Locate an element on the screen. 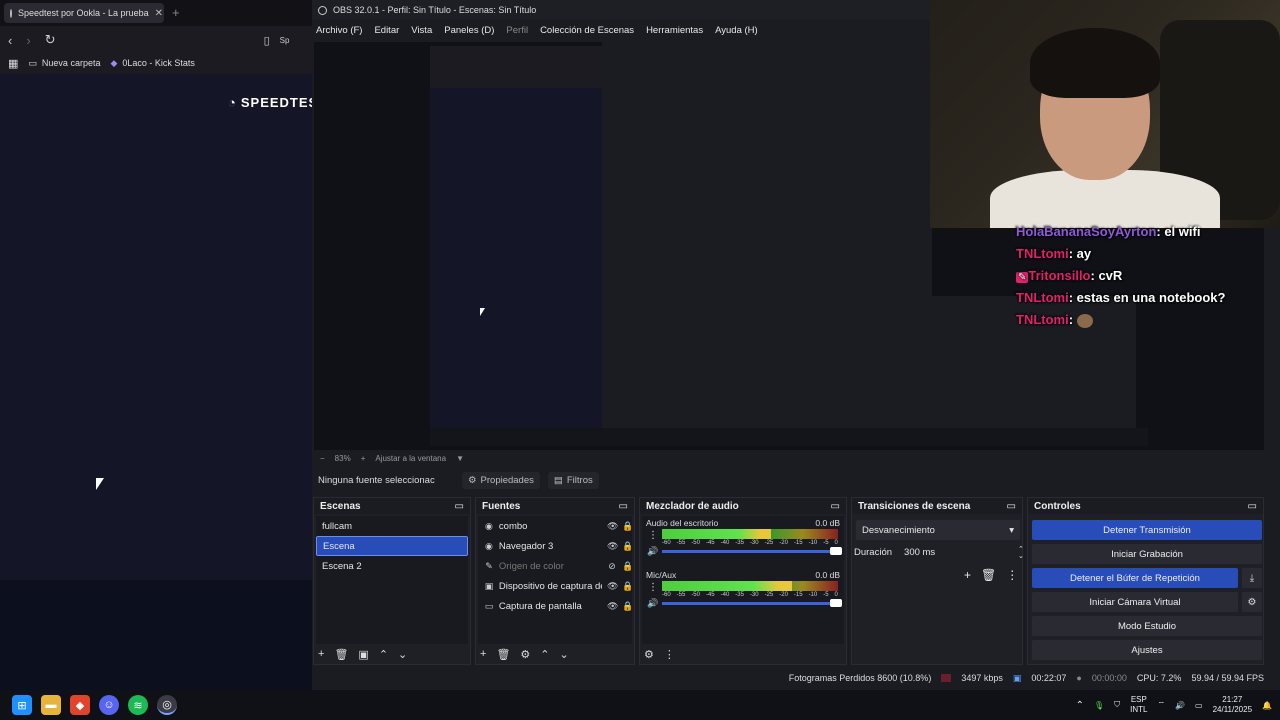  studio-mode-button: Modo Estudio is located at coordinates (1147, 626).